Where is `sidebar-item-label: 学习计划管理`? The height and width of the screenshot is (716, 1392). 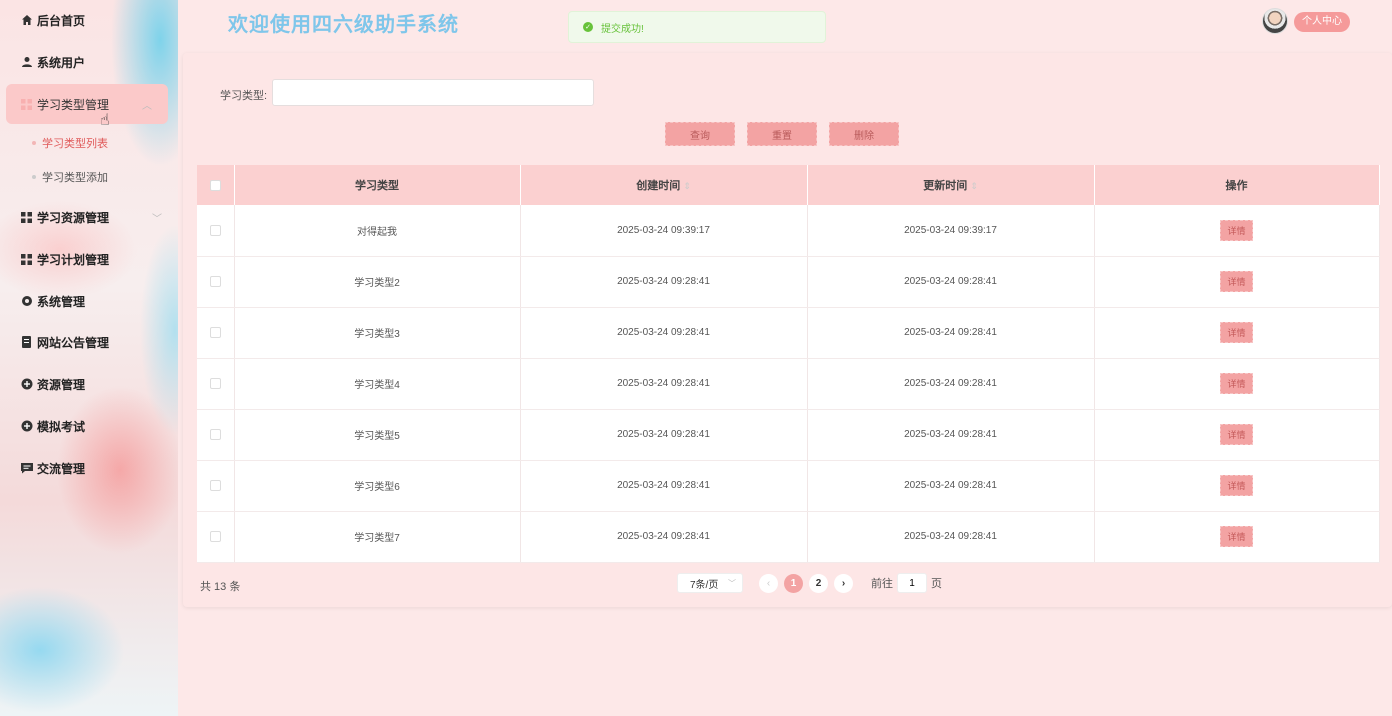 sidebar-item-label: 学习计划管理 is located at coordinates (73, 259).